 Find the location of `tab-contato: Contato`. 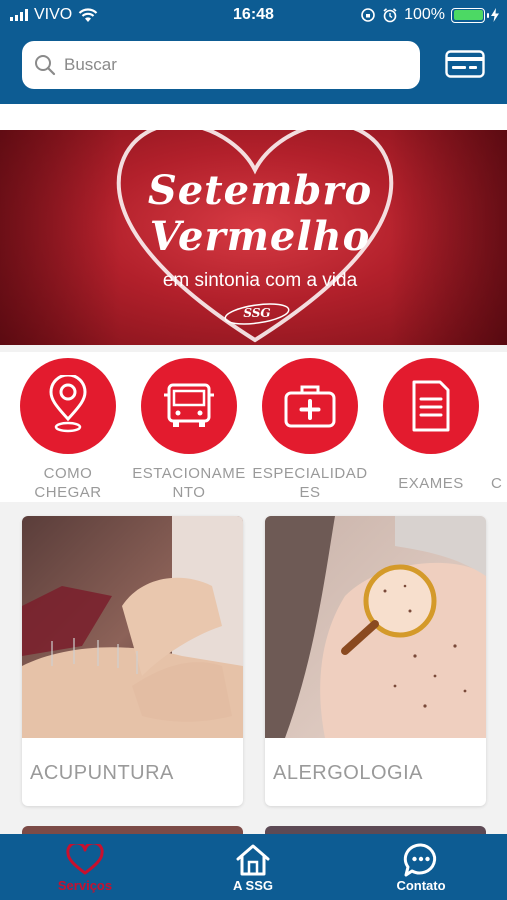

tab-contato: Contato is located at coordinates (421, 867).